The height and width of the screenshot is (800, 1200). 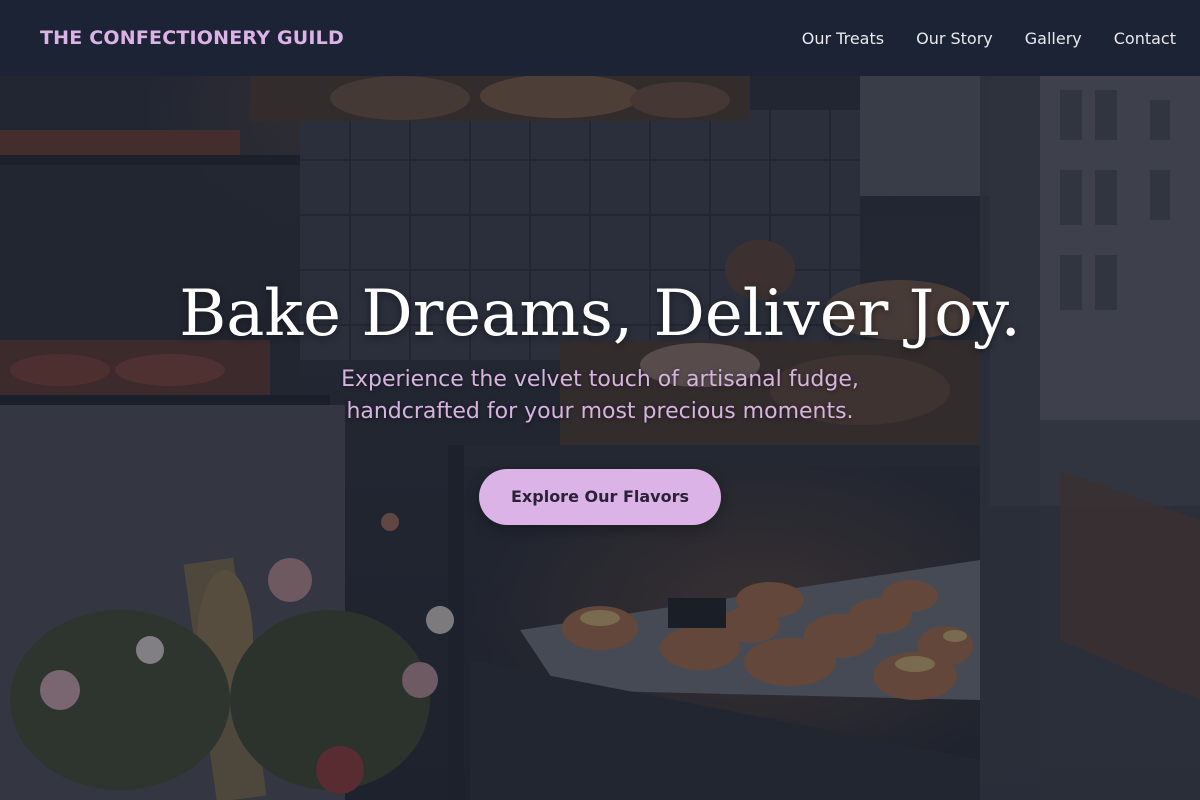 What do you see at coordinates (1053, 38) in the screenshot?
I see `nav-link-gallery: Gallery` at bounding box center [1053, 38].